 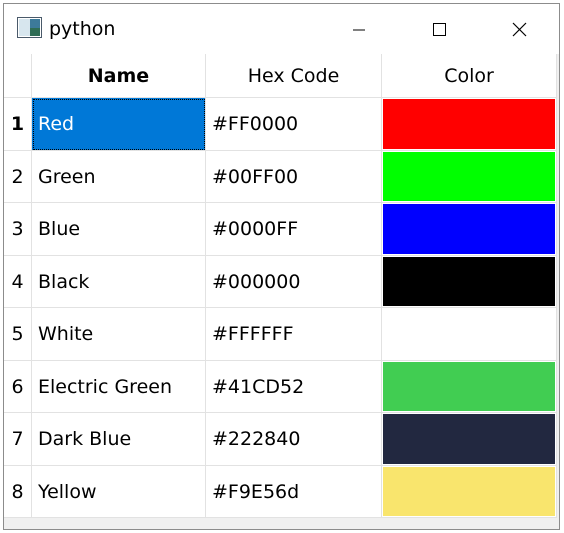 I want to click on hex-code-cell: #FFFFFF, so click(x=294, y=334).